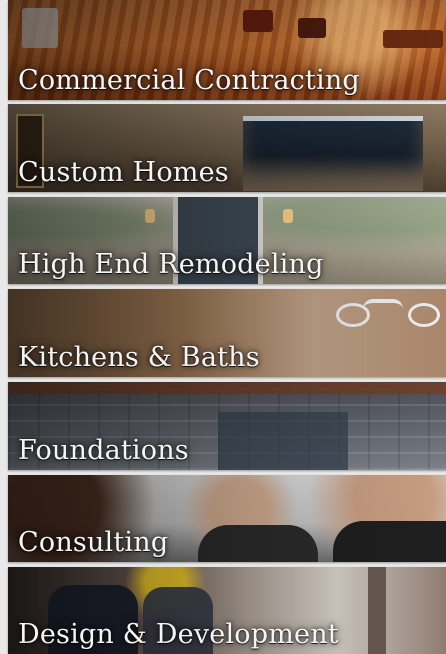  I want to click on banner-design-development: Design & Development, so click(227, 610).